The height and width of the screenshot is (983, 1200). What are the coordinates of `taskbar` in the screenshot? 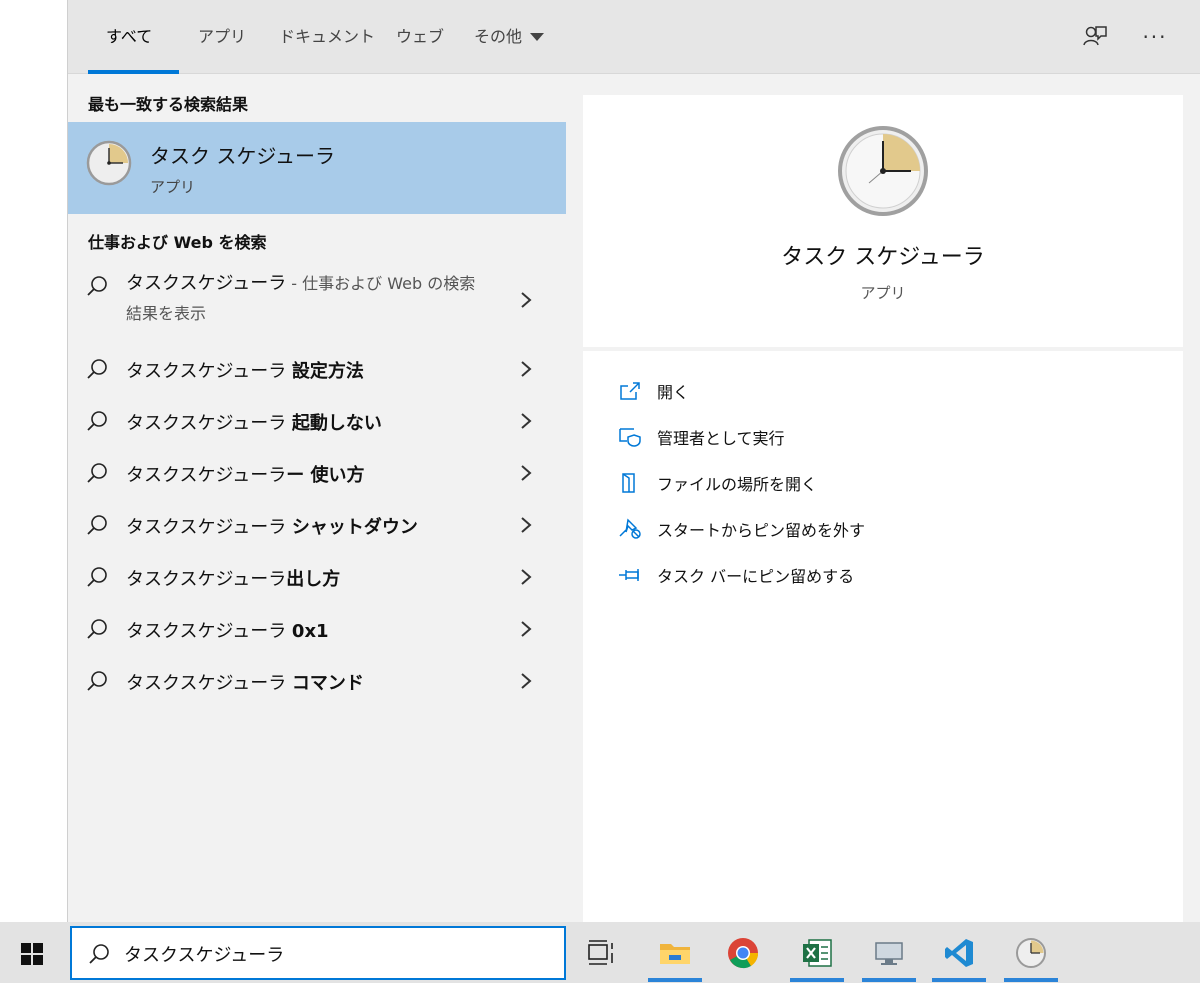 It's located at (600, 952).